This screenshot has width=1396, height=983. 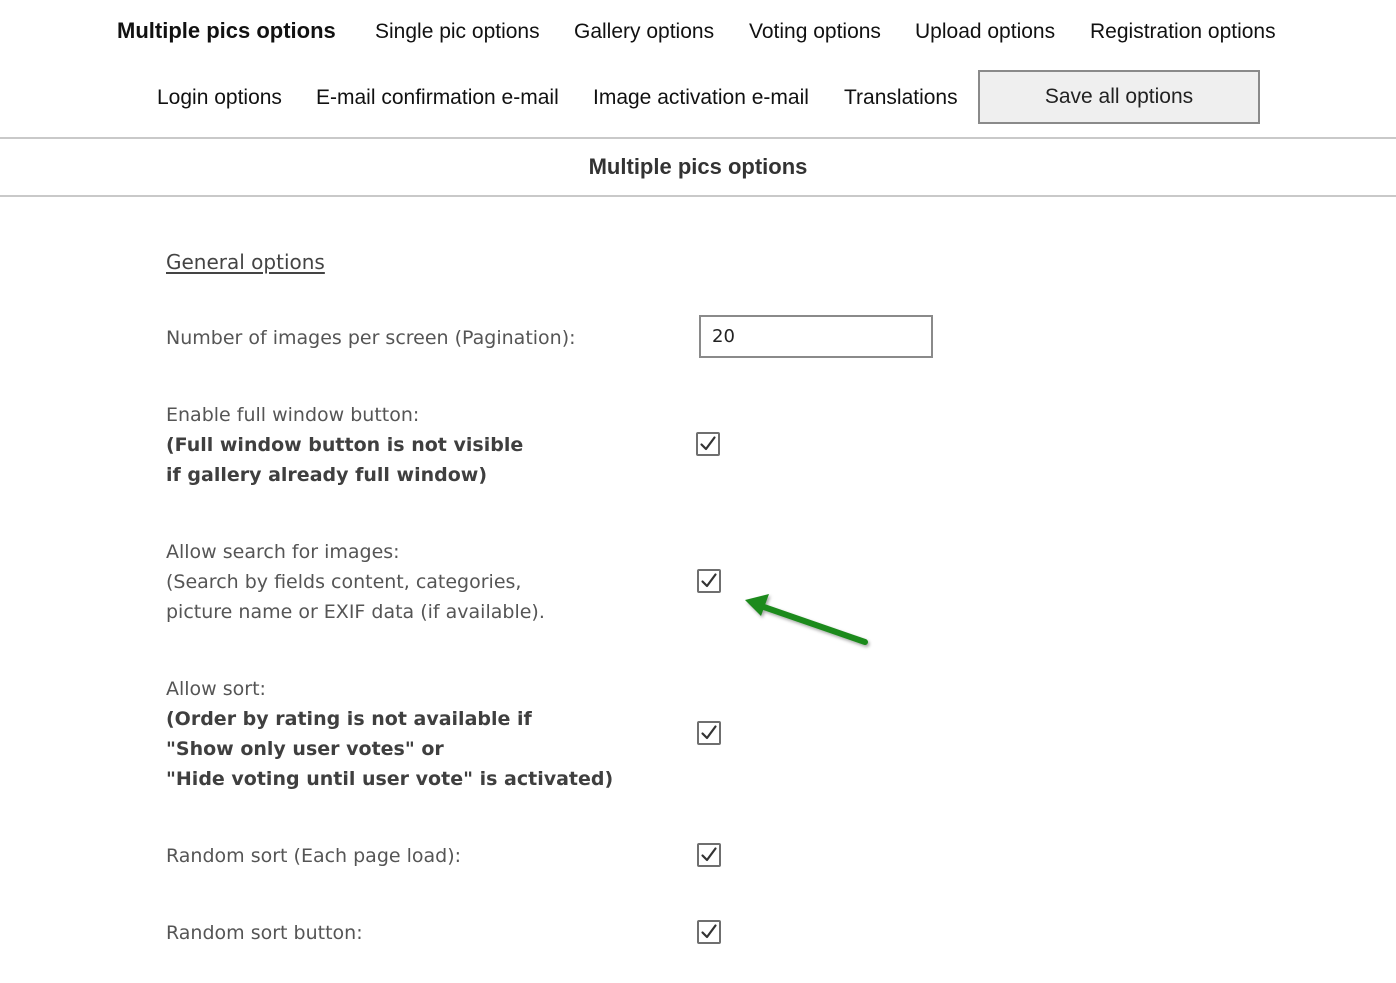 I want to click on pagination-input, so click(x=816, y=336).